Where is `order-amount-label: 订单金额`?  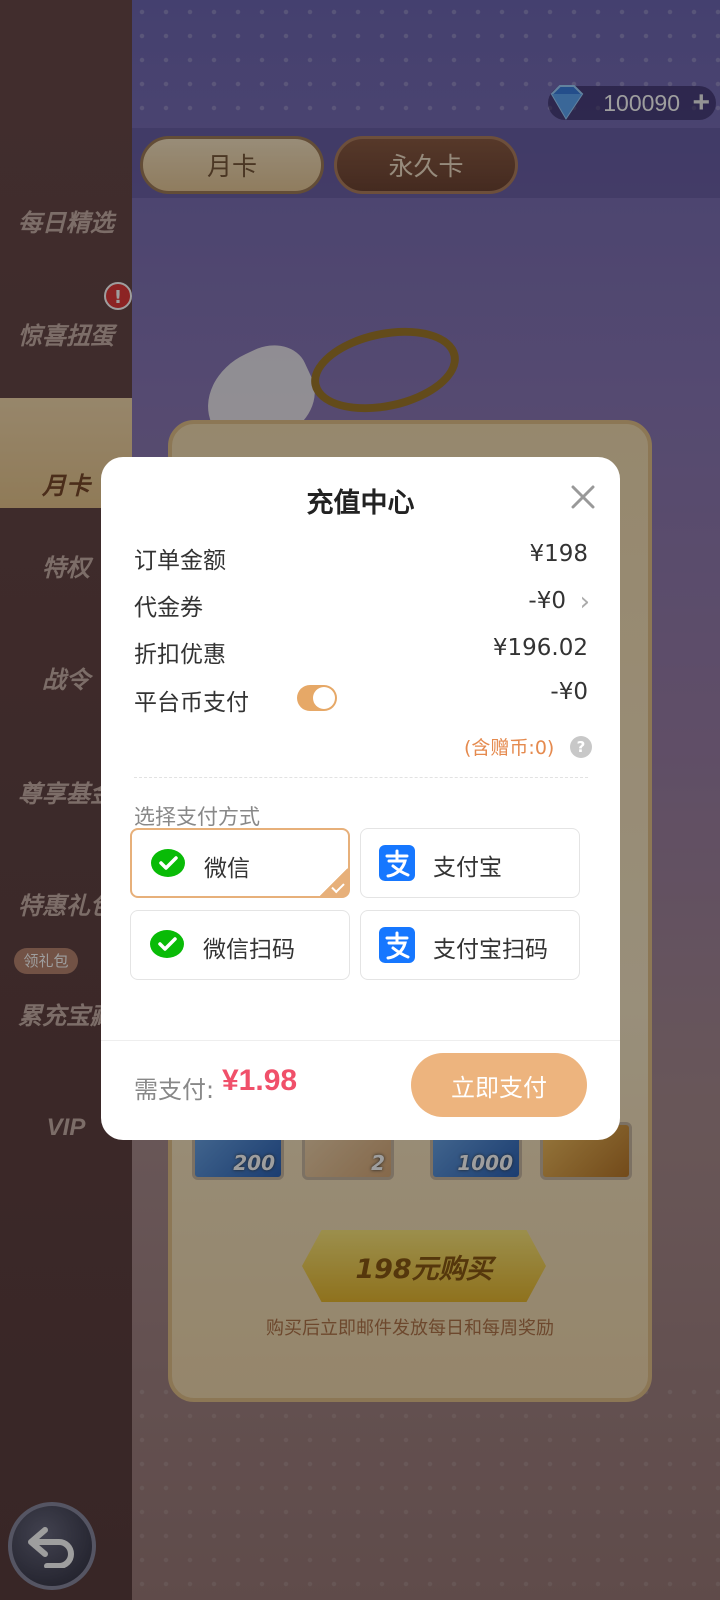 order-amount-label: 订单金额 is located at coordinates (180, 561).